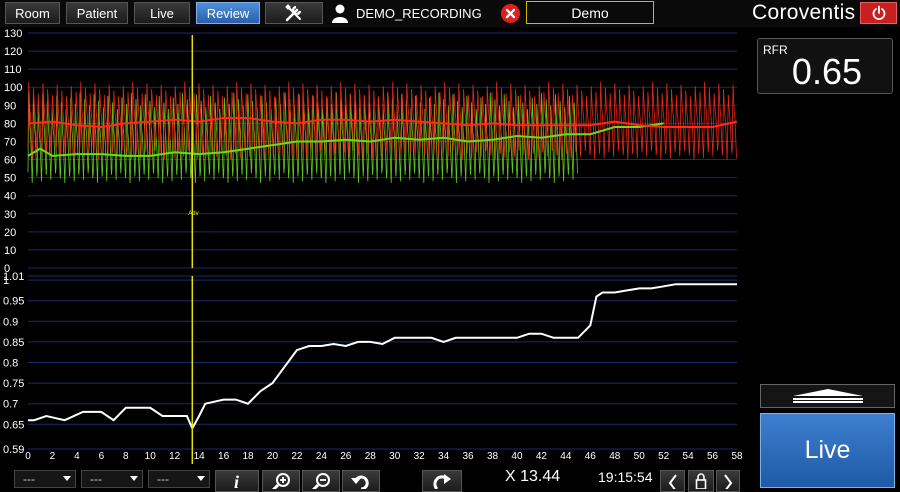  I want to click on y-tick-label-bottom: 0.8, so click(10, 364).